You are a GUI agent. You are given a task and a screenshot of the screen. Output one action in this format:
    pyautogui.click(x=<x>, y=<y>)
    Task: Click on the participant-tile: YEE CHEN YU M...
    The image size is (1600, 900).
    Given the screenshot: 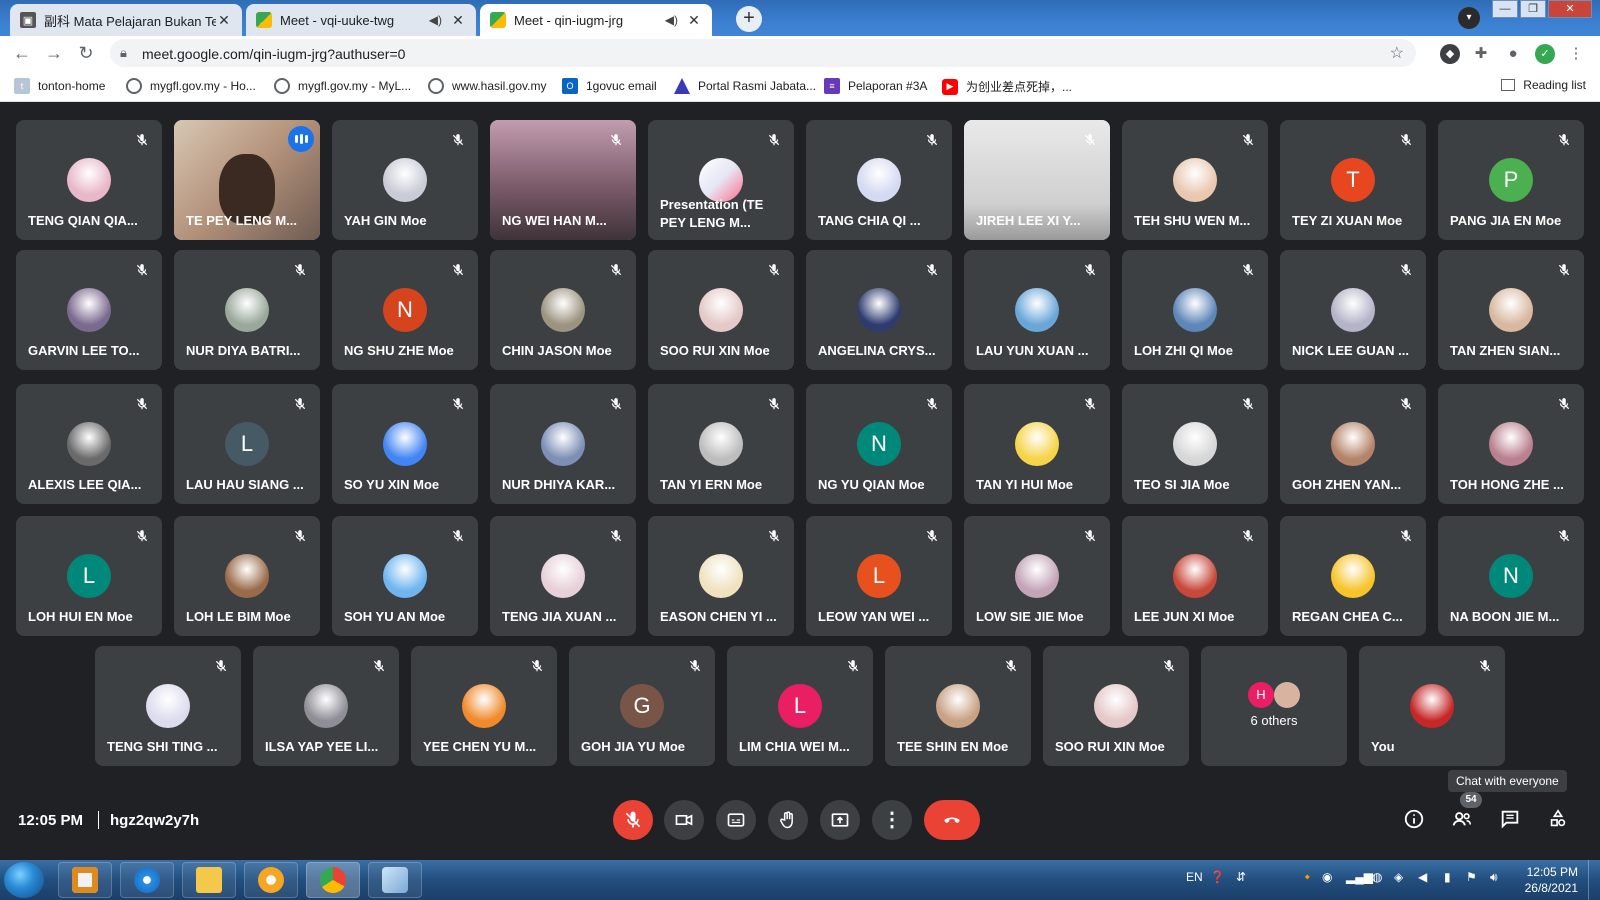 What is the action you would take?
    pyautogui.click(x=484, y=706)
    